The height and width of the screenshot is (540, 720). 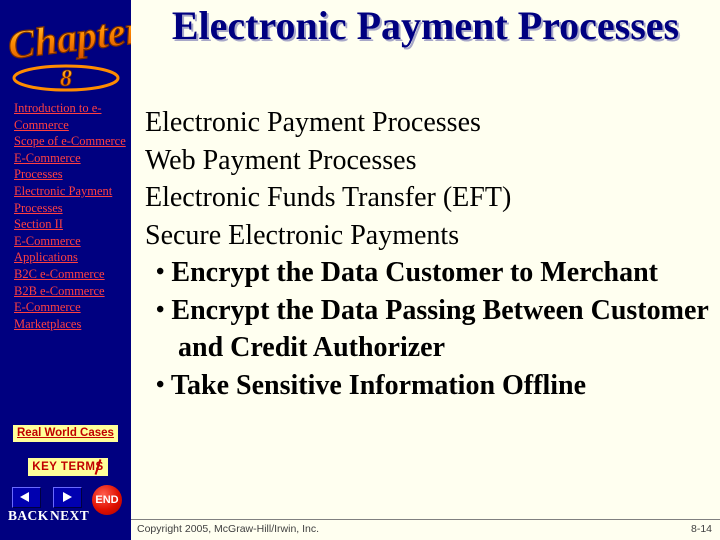 I want to click on list-item: • Take Sensitive Information Offline, so click(x=432, y=386).